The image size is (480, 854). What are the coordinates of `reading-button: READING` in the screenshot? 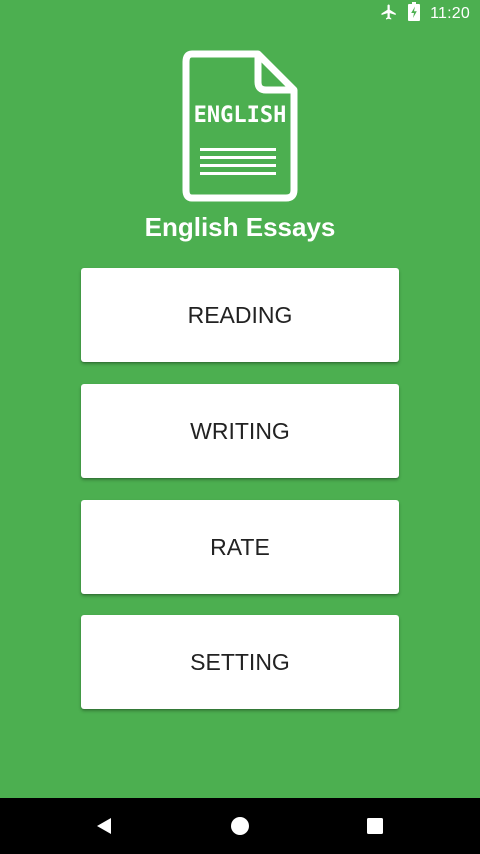 It's located at (240, 315).